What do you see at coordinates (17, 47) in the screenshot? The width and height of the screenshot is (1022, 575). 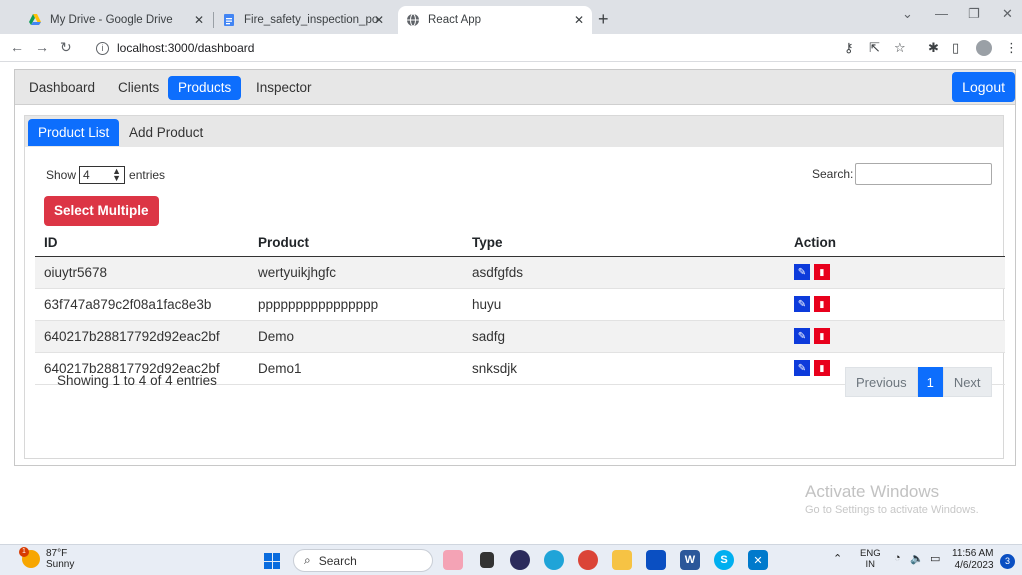 I see `back-icon: ←` at bounding box center [17, 47].